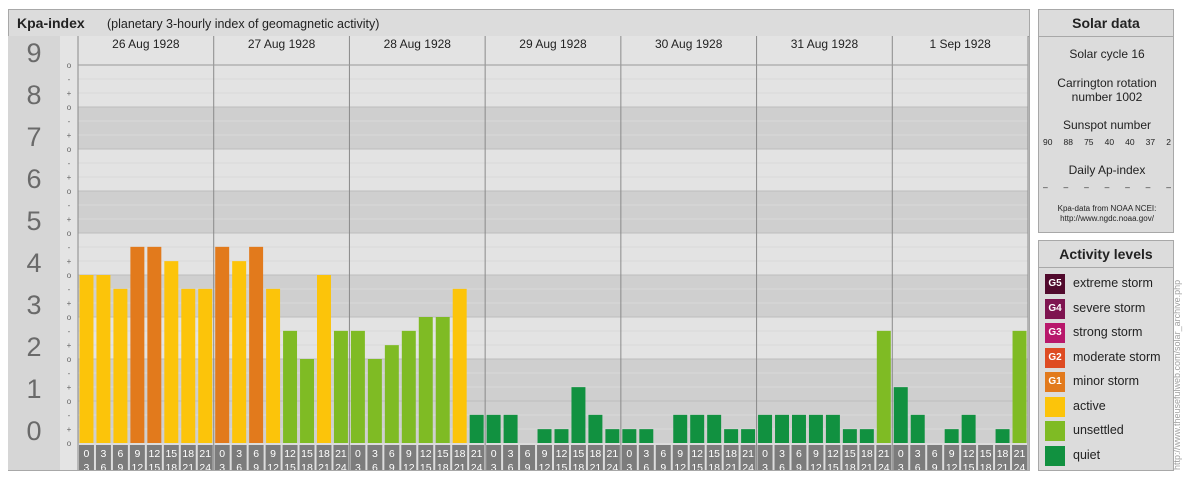  Describe the element at coordinates (1055, 308) in the screenshot. I see `legend-swatch: G4` at that location.